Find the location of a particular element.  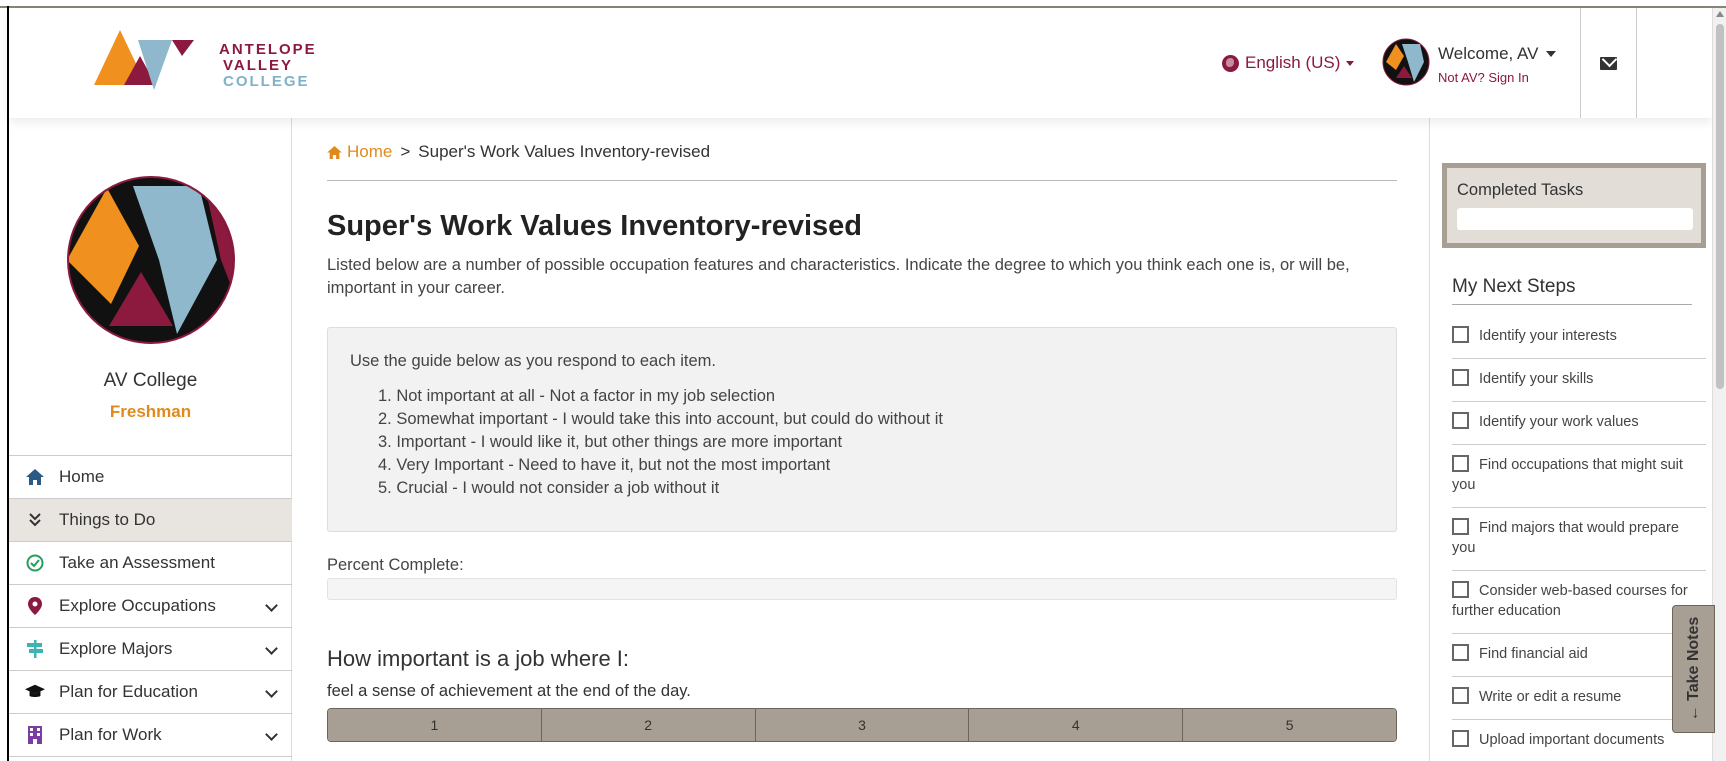

next-step-item: Identify your work values is located at coordinates (1579, 423).